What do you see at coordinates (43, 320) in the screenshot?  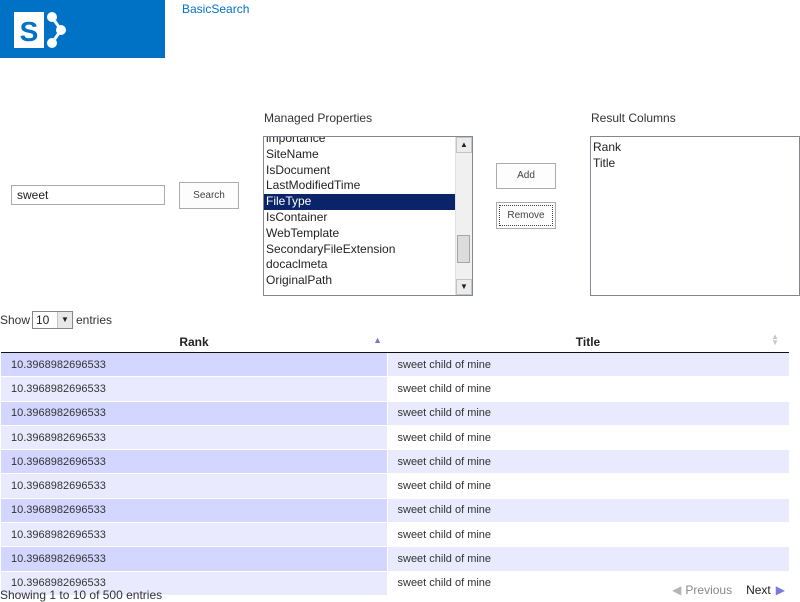 I see `entries-per-page-value: 10` at bounding box center [43, 320].